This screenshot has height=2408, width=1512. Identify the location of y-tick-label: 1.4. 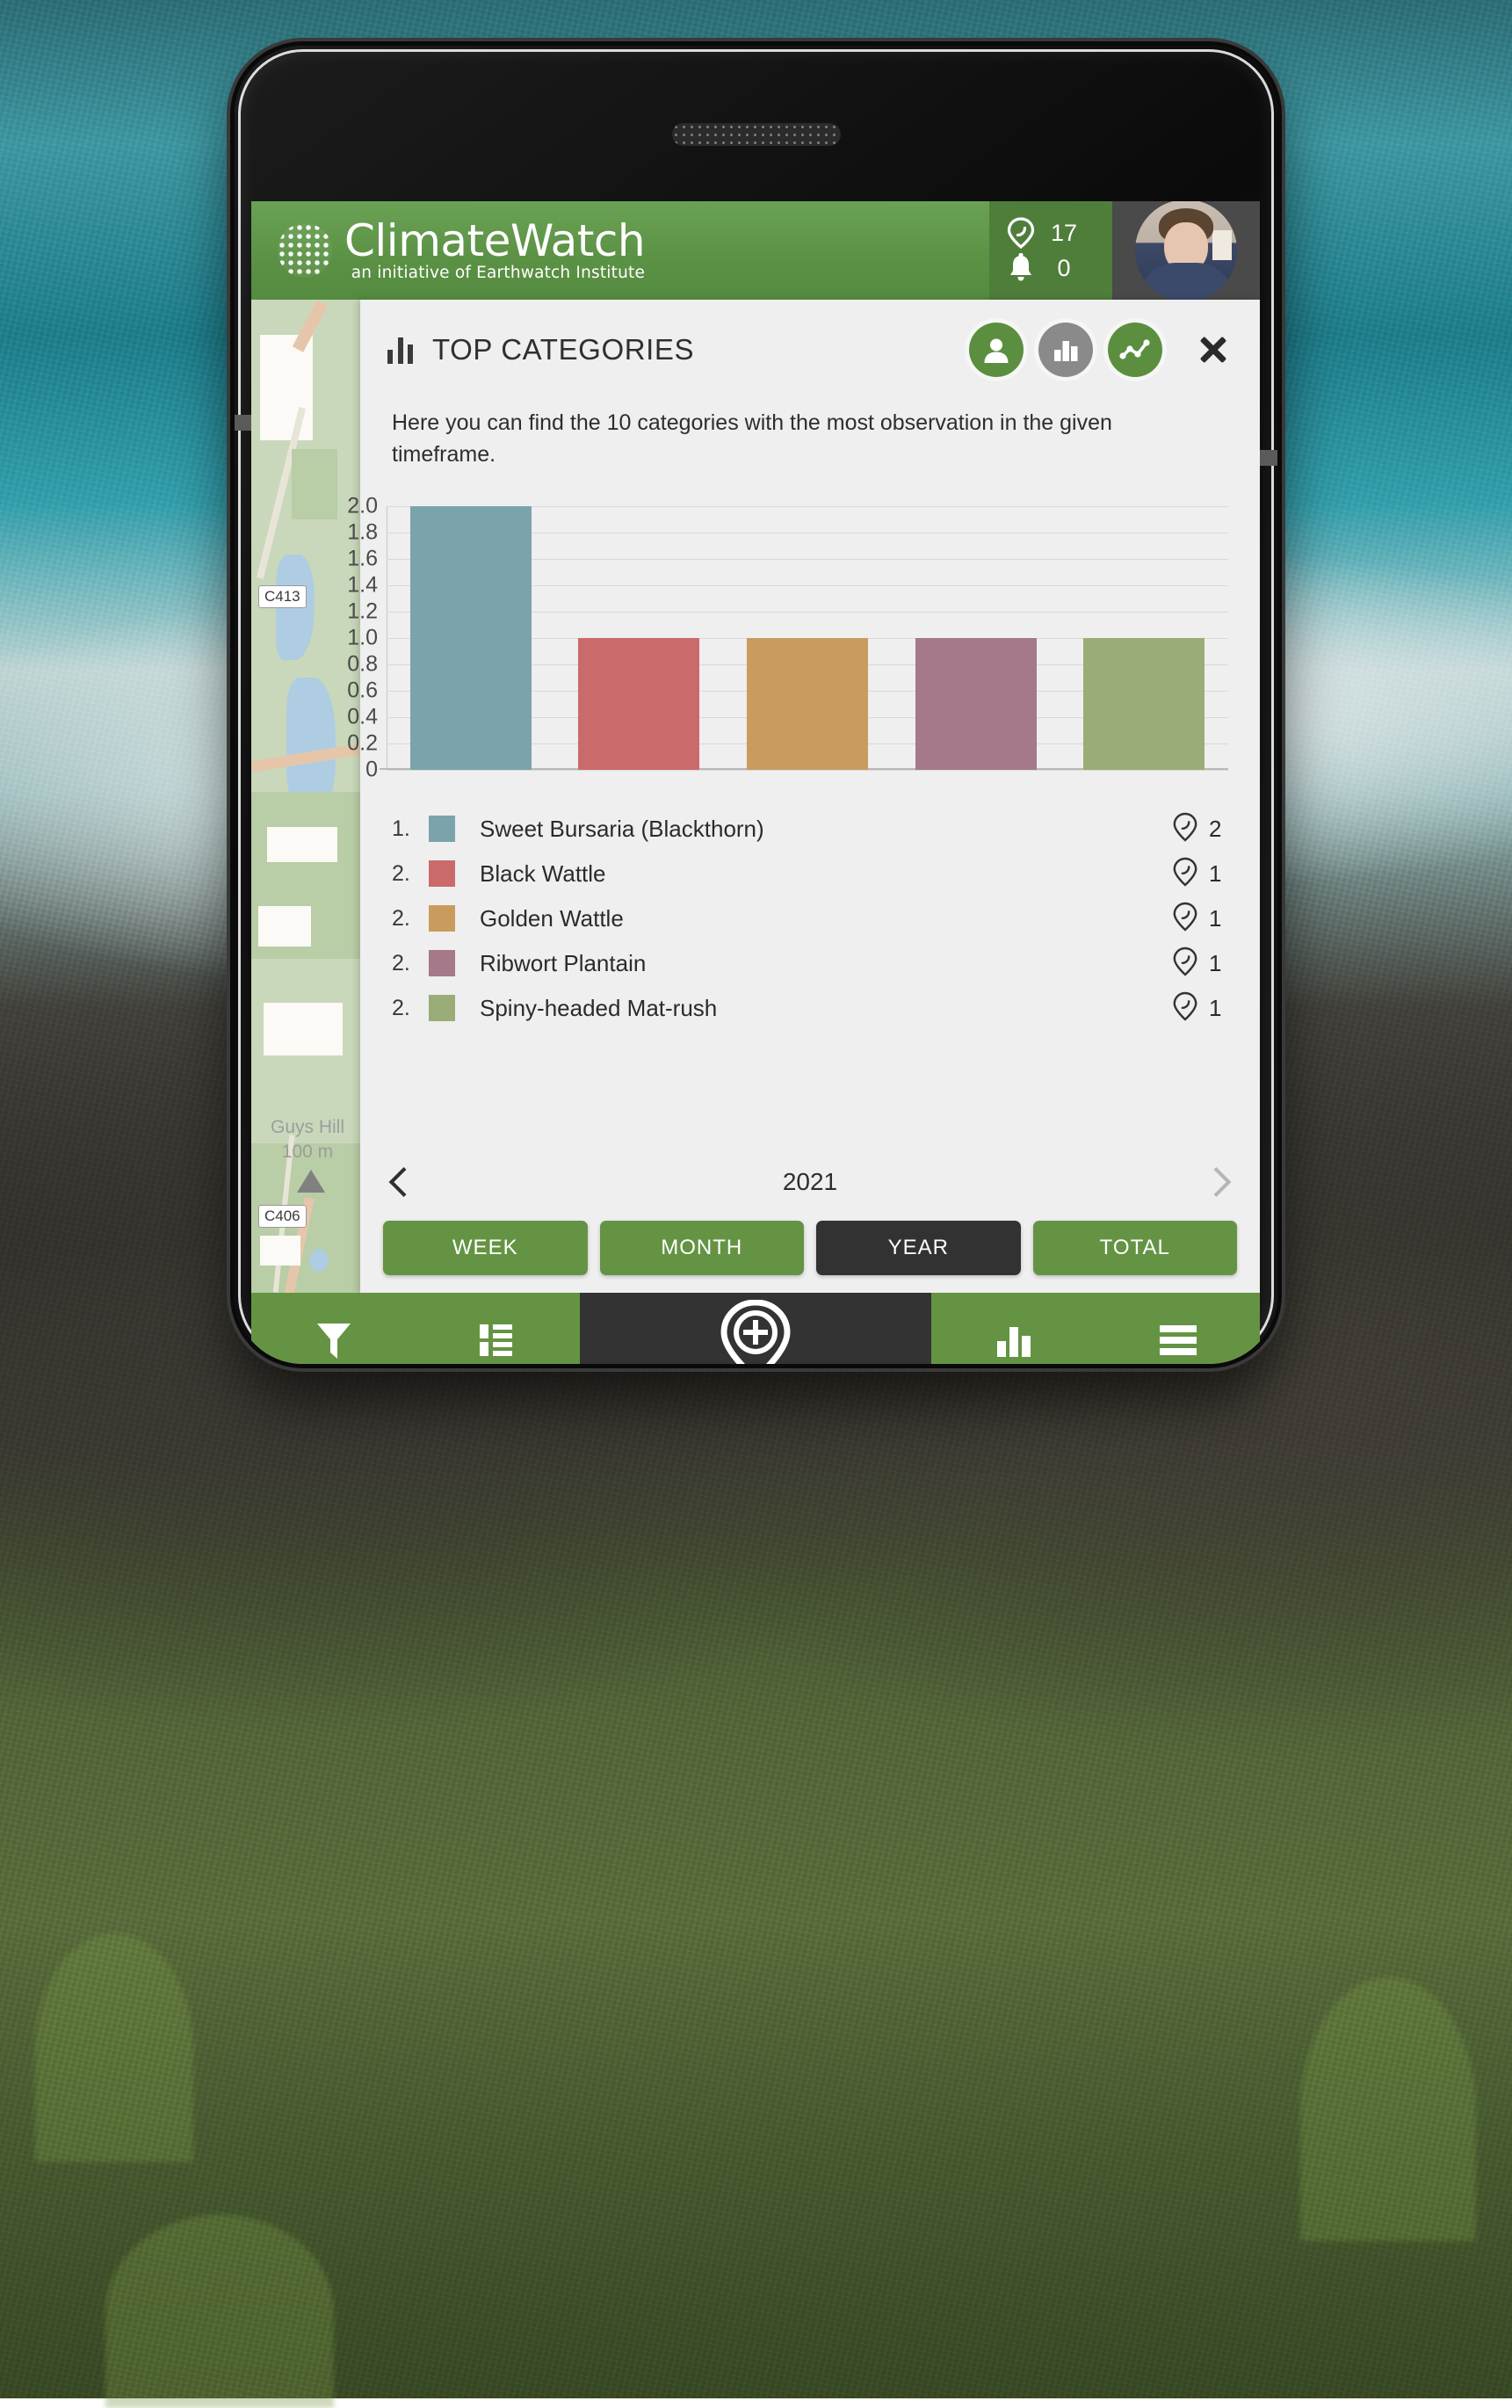
(362, 585).